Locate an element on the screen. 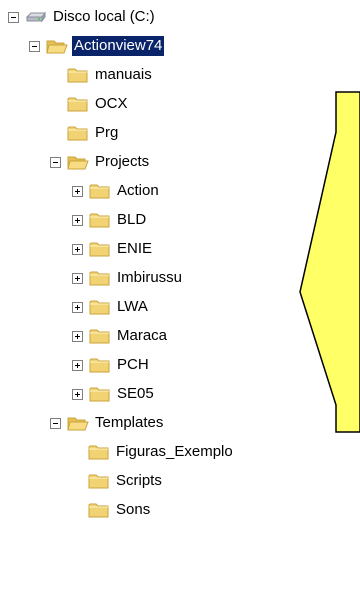  tree-item-project: BLD is located at coordinates (110, 220).